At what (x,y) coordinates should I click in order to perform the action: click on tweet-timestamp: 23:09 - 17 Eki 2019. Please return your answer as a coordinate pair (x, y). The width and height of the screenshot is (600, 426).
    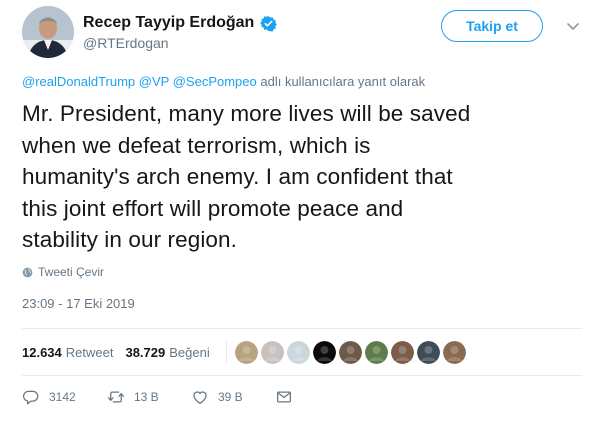
    Looking at the image, I should click on (78, 303).